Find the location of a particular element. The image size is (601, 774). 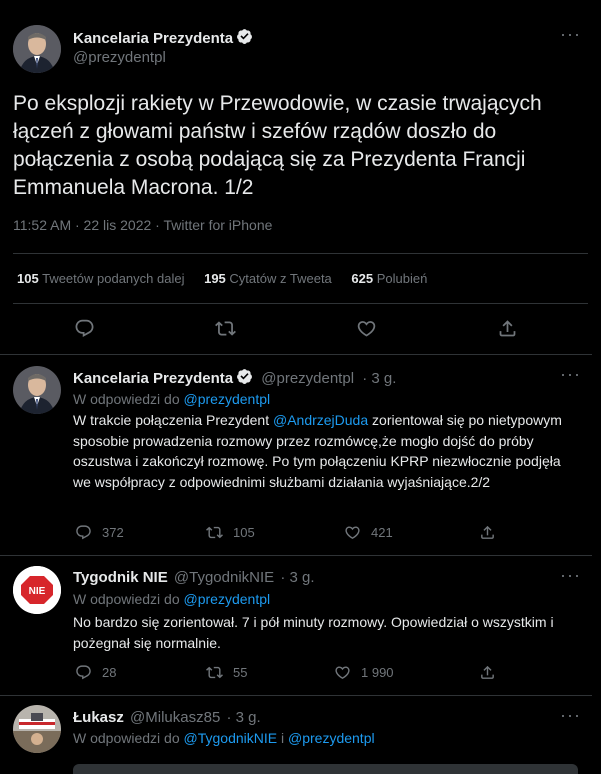

quotes-stat: 195 Cytatów z Tweeta is located at coordinates (268, 278).